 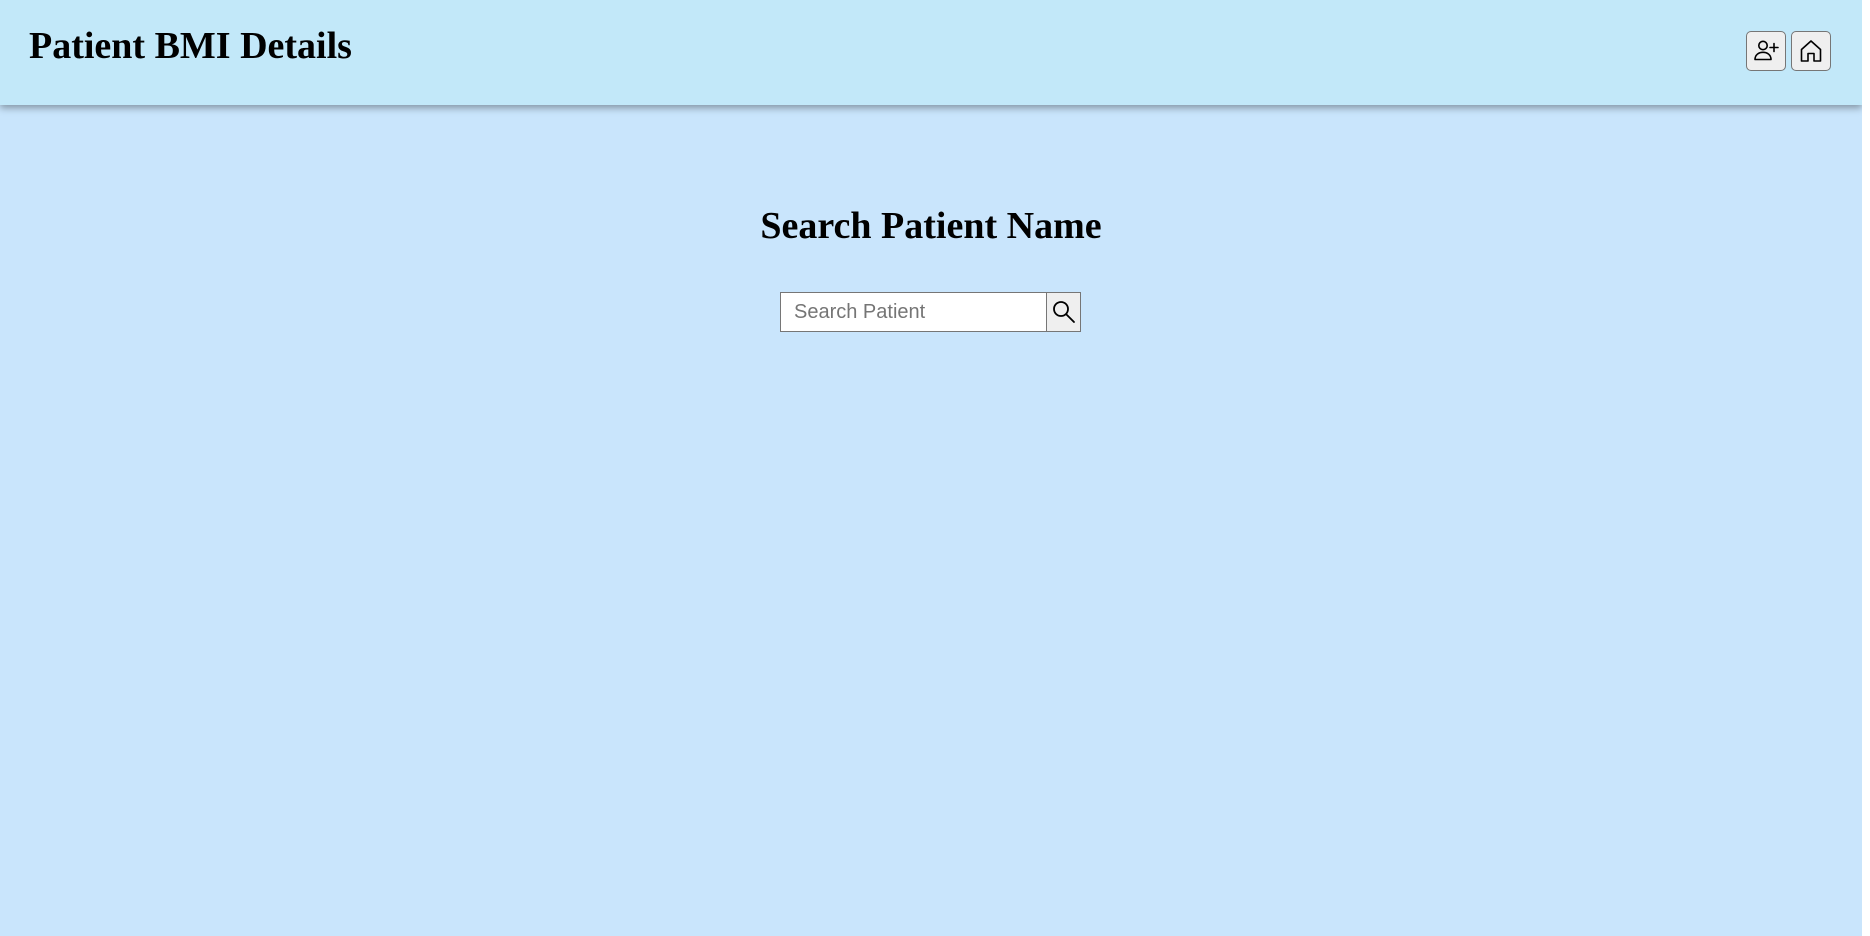 I want to click on search-heading: Search Patient Name, so click(x=931, y=226).